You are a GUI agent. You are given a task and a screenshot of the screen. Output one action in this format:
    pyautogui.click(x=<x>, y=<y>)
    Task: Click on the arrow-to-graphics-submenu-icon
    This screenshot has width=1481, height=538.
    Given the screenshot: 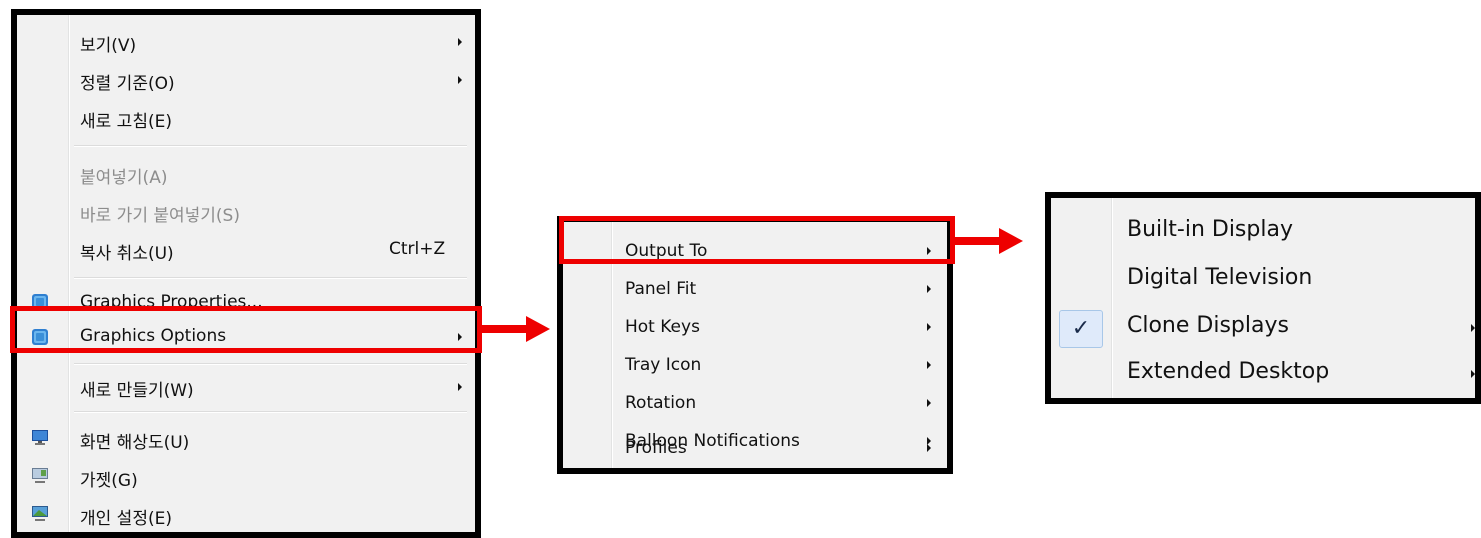 What is the action you would take?
    pyautogui.click(x=516, y=329)
    